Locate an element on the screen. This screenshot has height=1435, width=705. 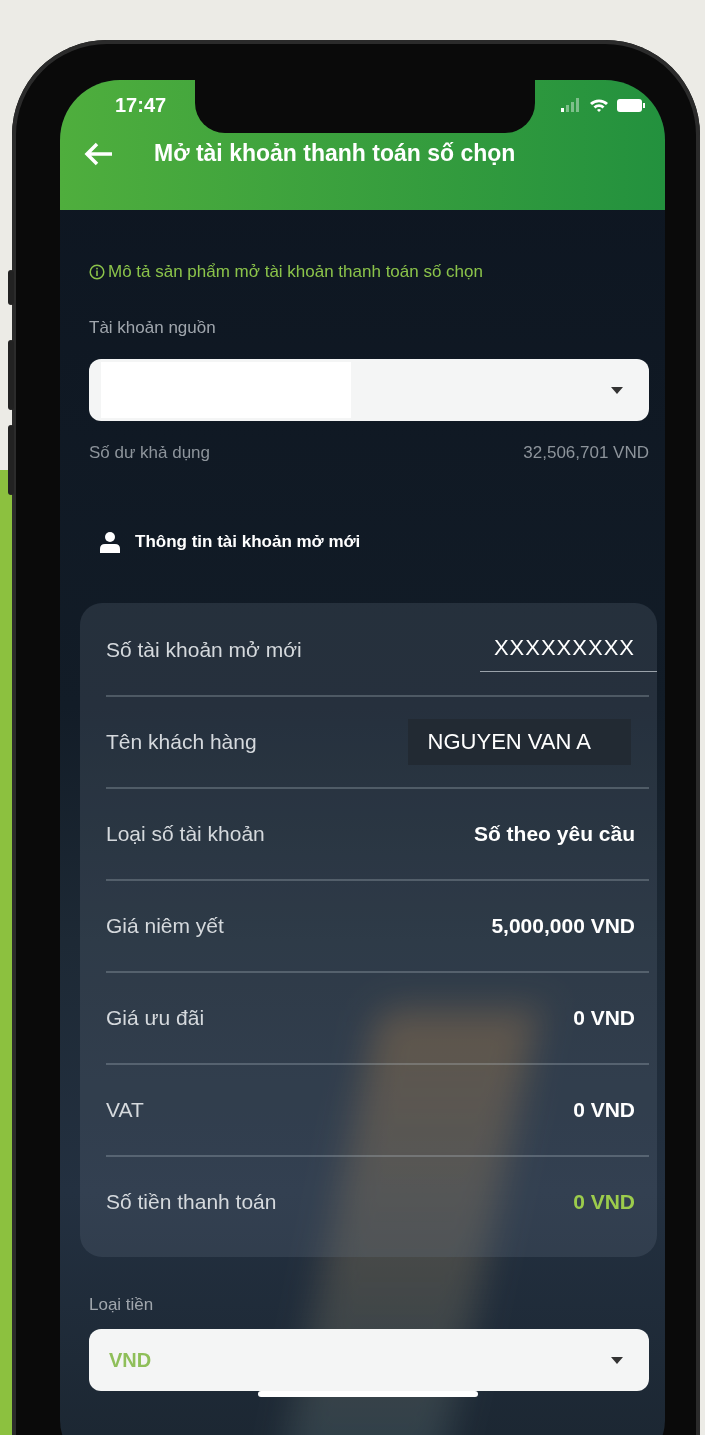
wifi-icon is located at coordinates (599, 105).